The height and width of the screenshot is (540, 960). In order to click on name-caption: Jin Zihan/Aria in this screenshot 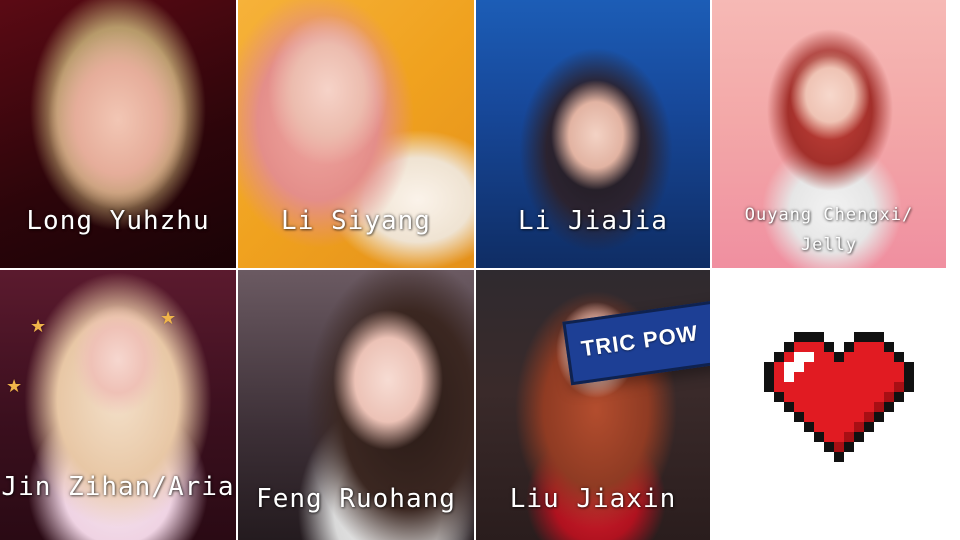, I will do `click(118, 487)`.